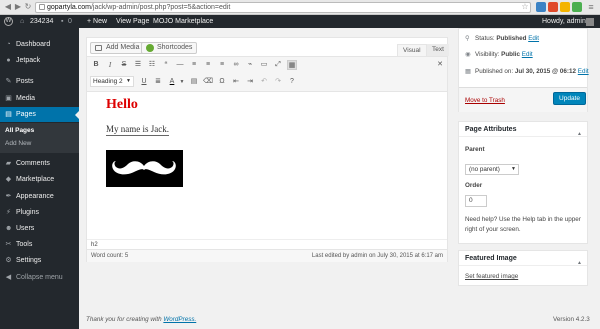 The width and height of the screenshot is (600, 329). I want to click on outdent-icon: ⇤, so click(236, 82).